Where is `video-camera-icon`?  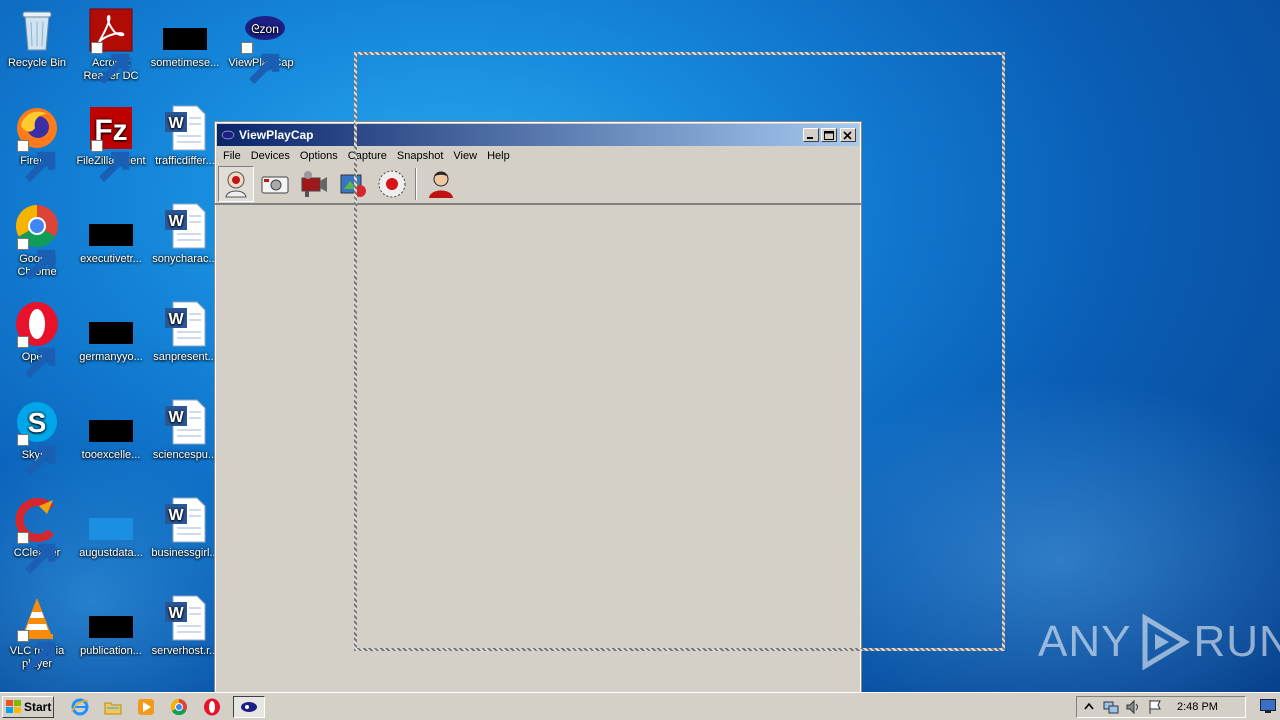 video-camera-icon is located at coordinates (314, 184).